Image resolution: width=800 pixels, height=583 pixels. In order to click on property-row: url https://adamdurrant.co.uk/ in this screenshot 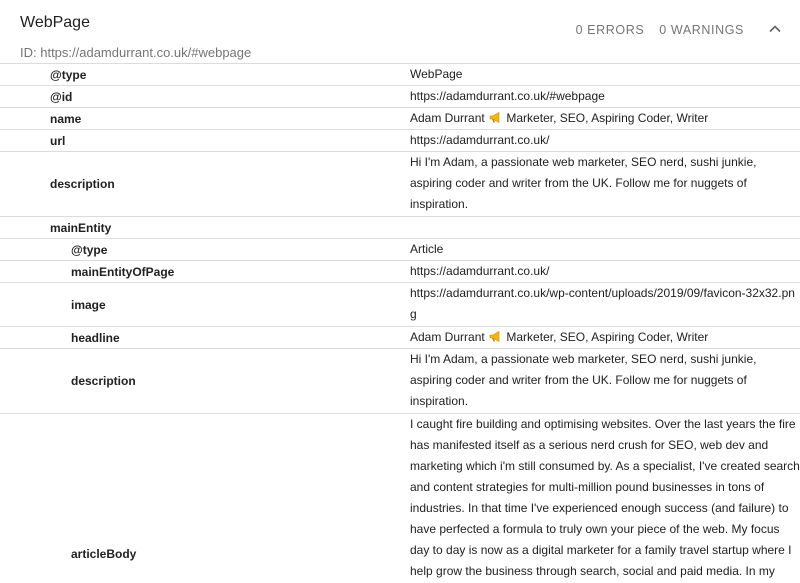, I will do `click(400, 141)`.